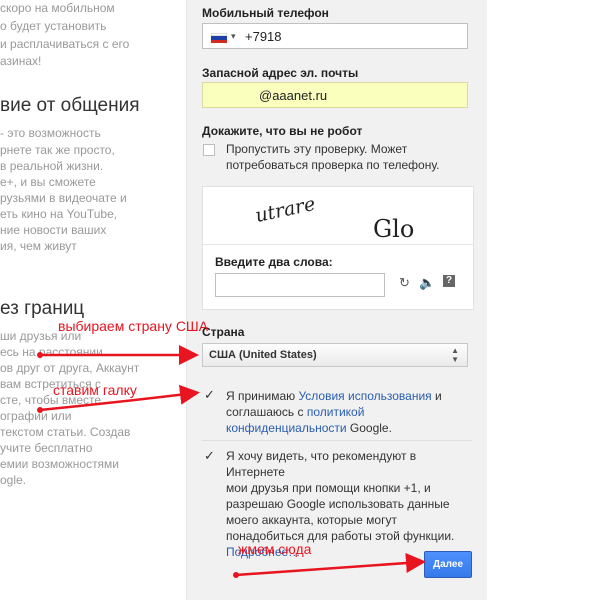 The image size is (606, 600). Describe the element at coordinates (133, 326) in the screenshot. I see `annotation-country: выбираем страну США` at that location.